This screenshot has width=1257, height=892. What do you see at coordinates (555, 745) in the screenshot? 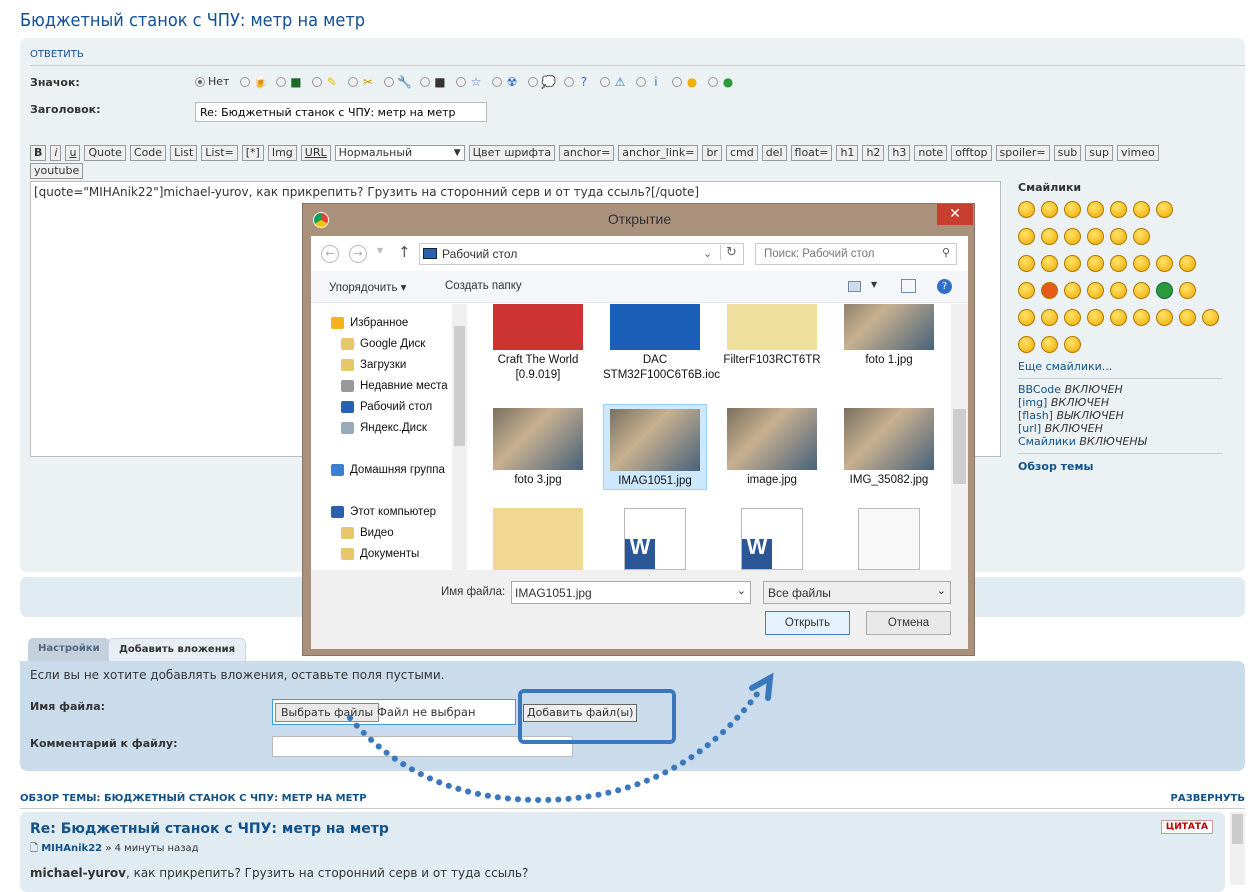
I see `annotation-dotted-arrow` at bounding box center [555, 745].